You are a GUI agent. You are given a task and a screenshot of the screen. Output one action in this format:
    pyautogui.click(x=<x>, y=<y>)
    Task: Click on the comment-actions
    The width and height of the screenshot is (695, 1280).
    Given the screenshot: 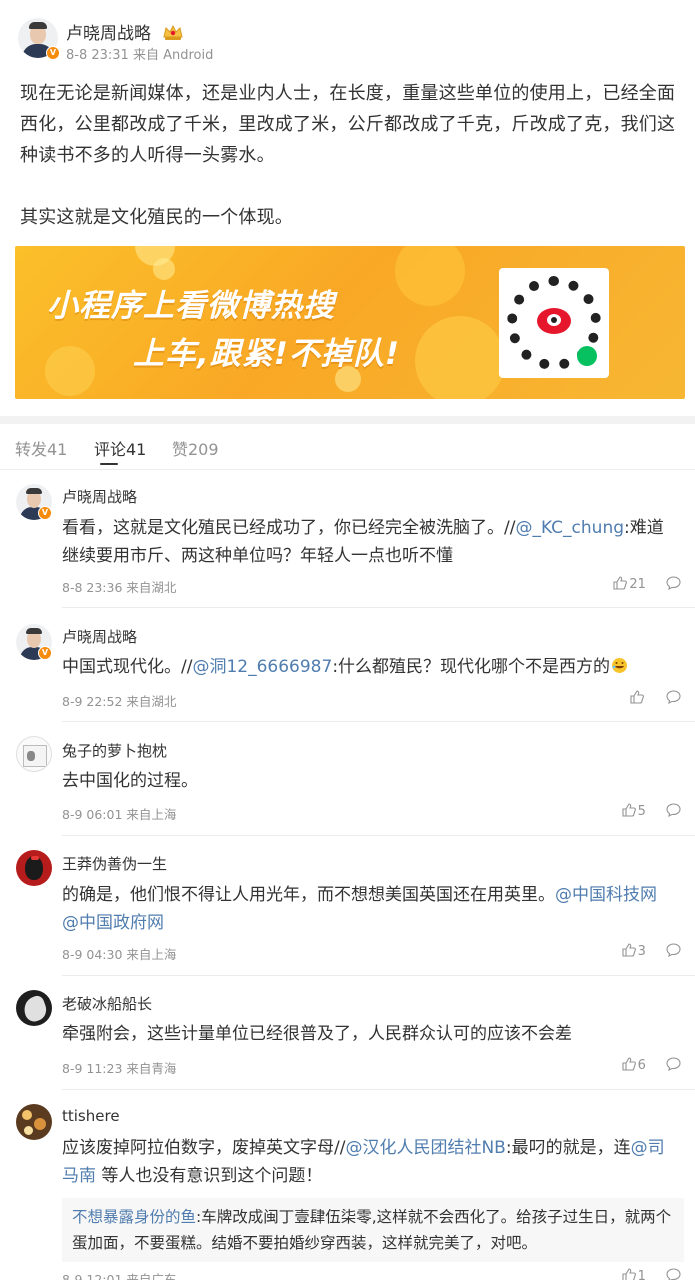 What is the action you would take?
    pyautogui.click(x=655, y=698)
    